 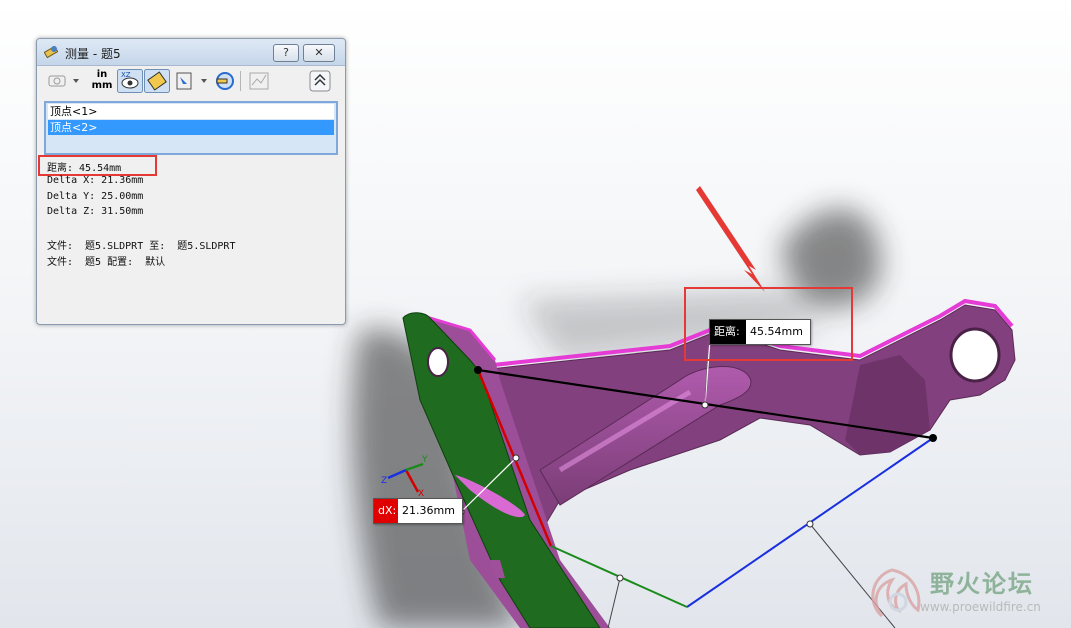 What do you see at coordinates (157, 81) in the screenshot?
I see `point-to-point-icon` at bounding box center [157, 81].